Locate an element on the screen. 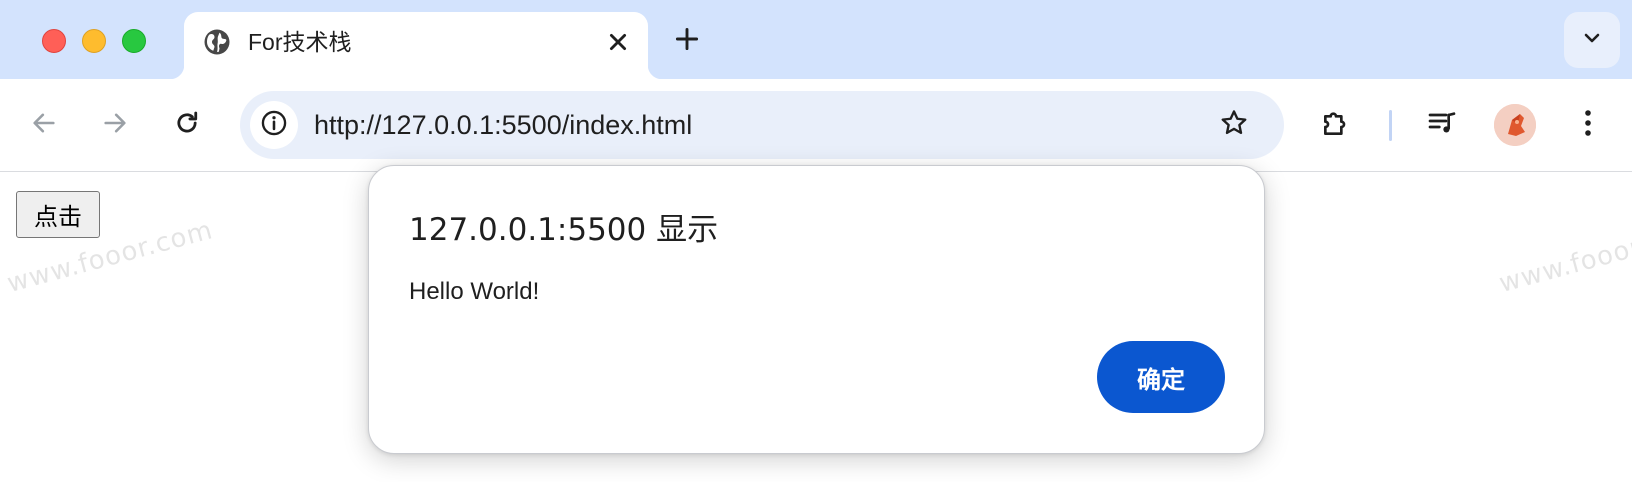  playlist-icon is located at coordinates (1442, 125).